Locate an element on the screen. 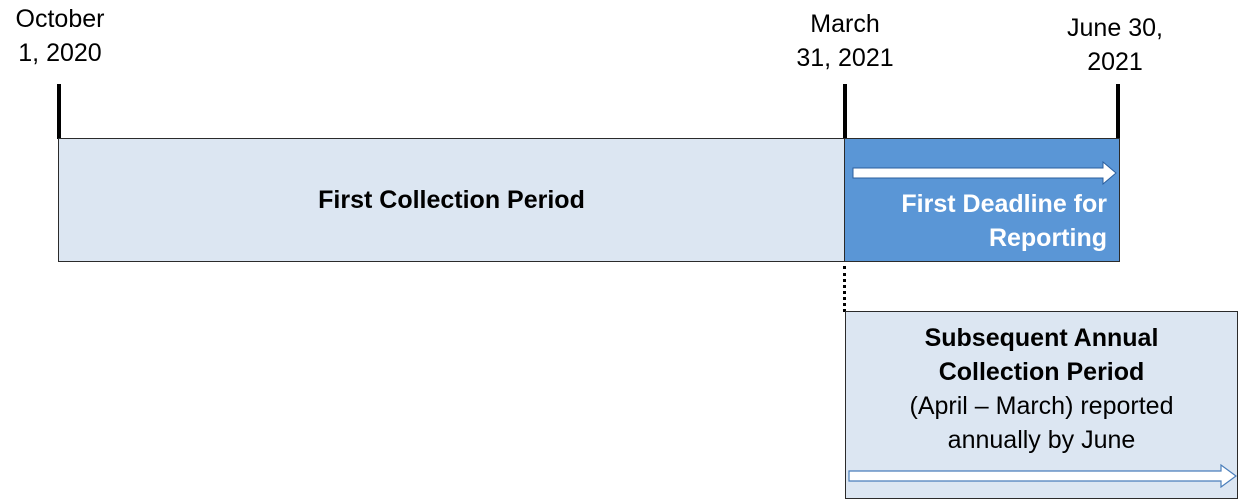 The width and height of the screenshot is (1241, 501). first-deadline-box: First Deadline for Reporting is located at coordinates (982, 200).